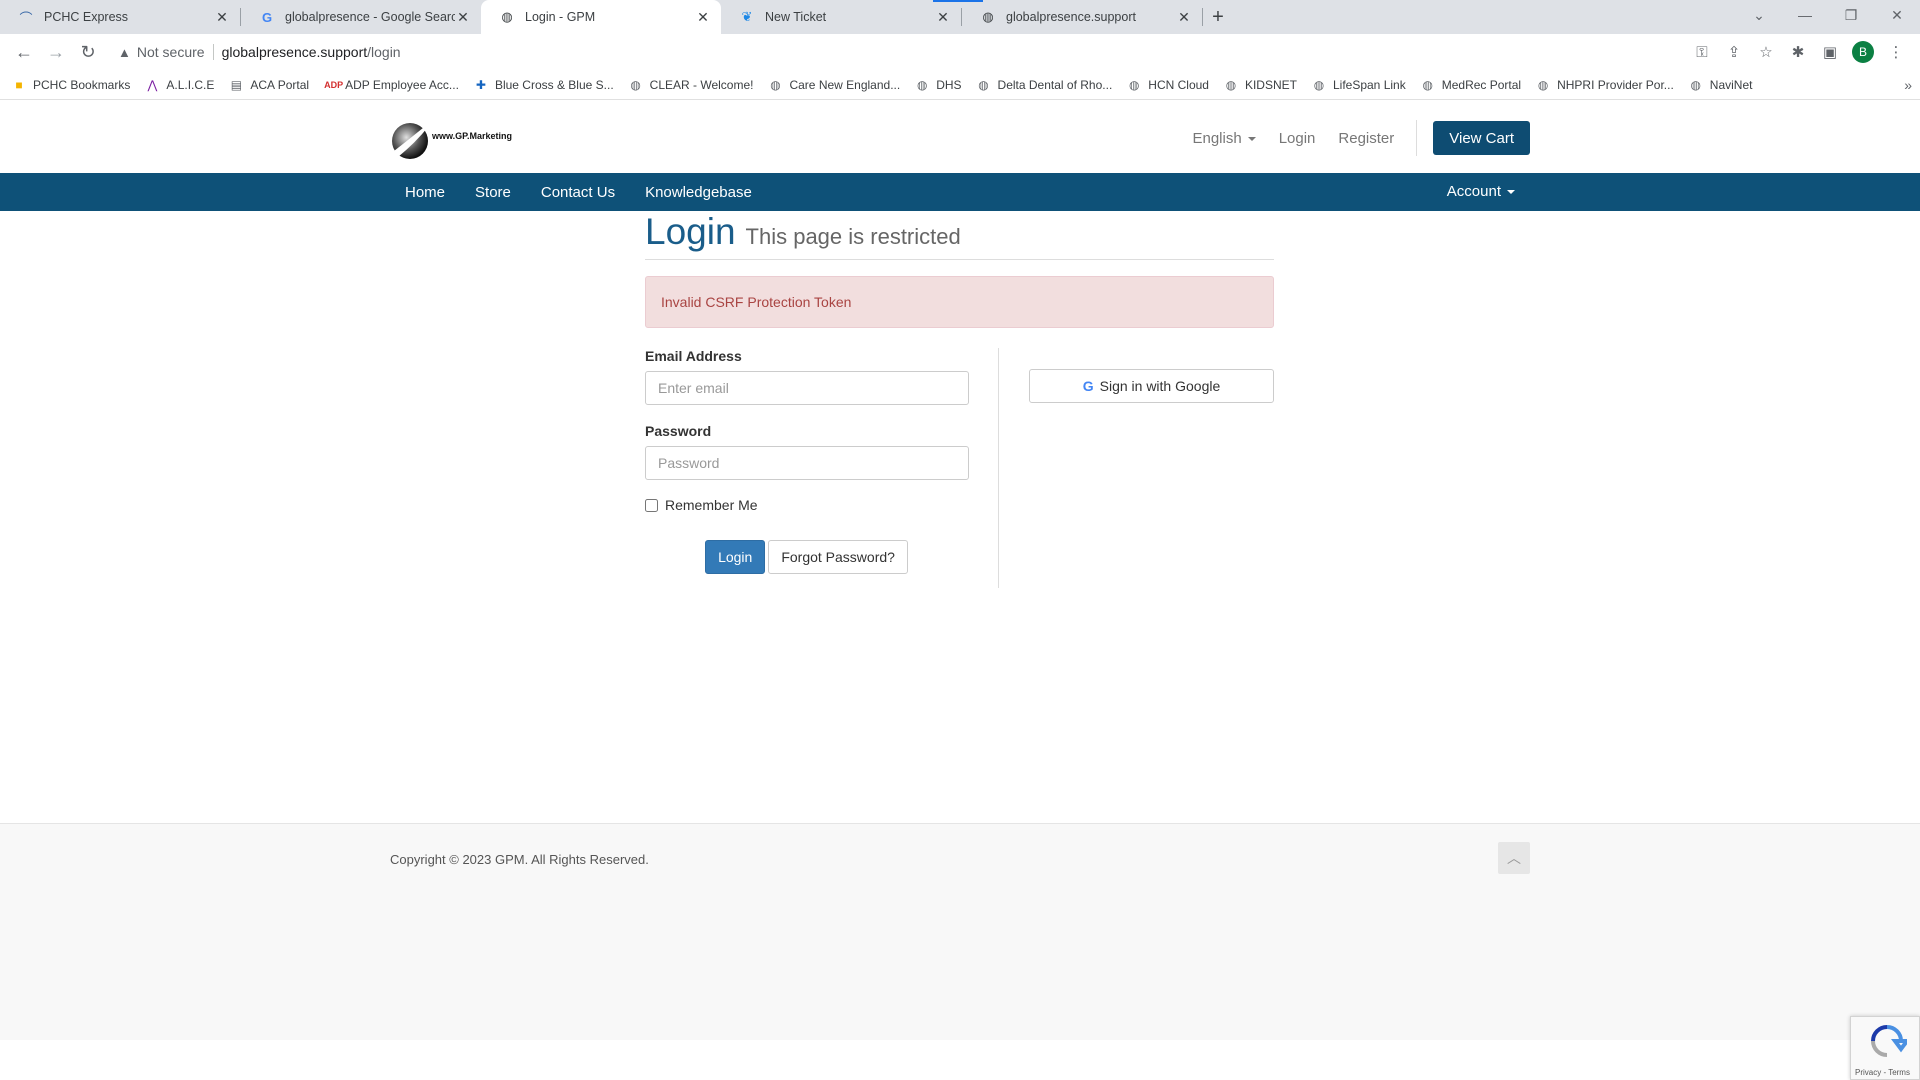 The image size is (1920, 1080). I want to click on page-title: Login, so click(690, 231).